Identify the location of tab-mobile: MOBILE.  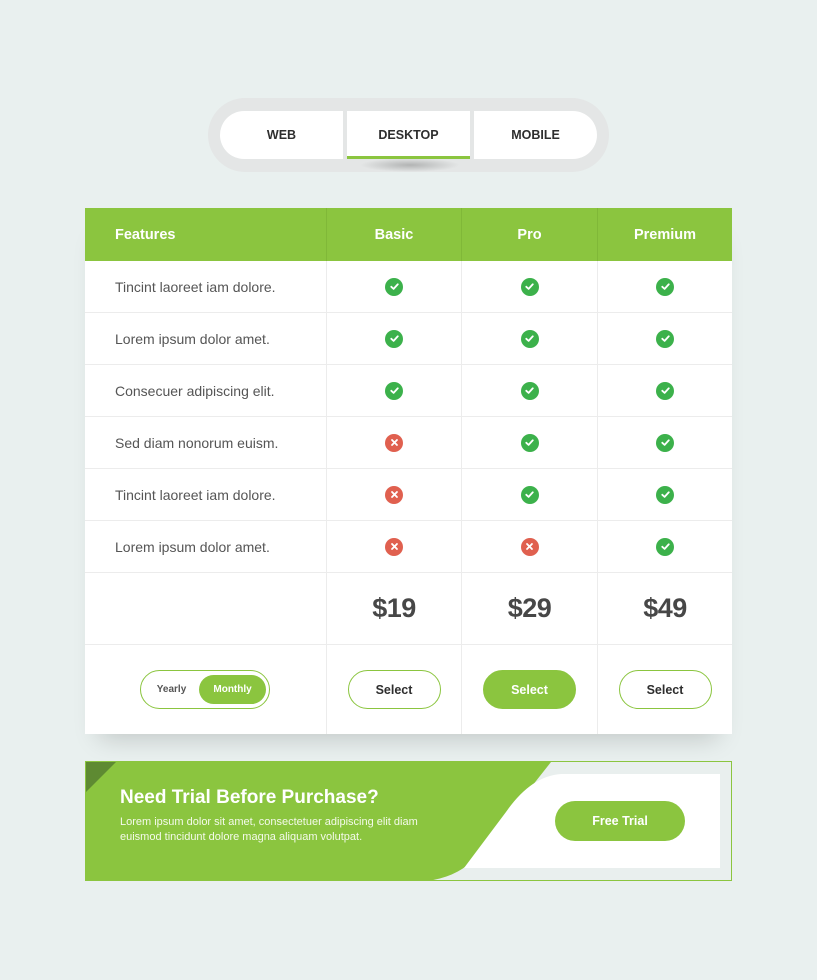
(535, 135).